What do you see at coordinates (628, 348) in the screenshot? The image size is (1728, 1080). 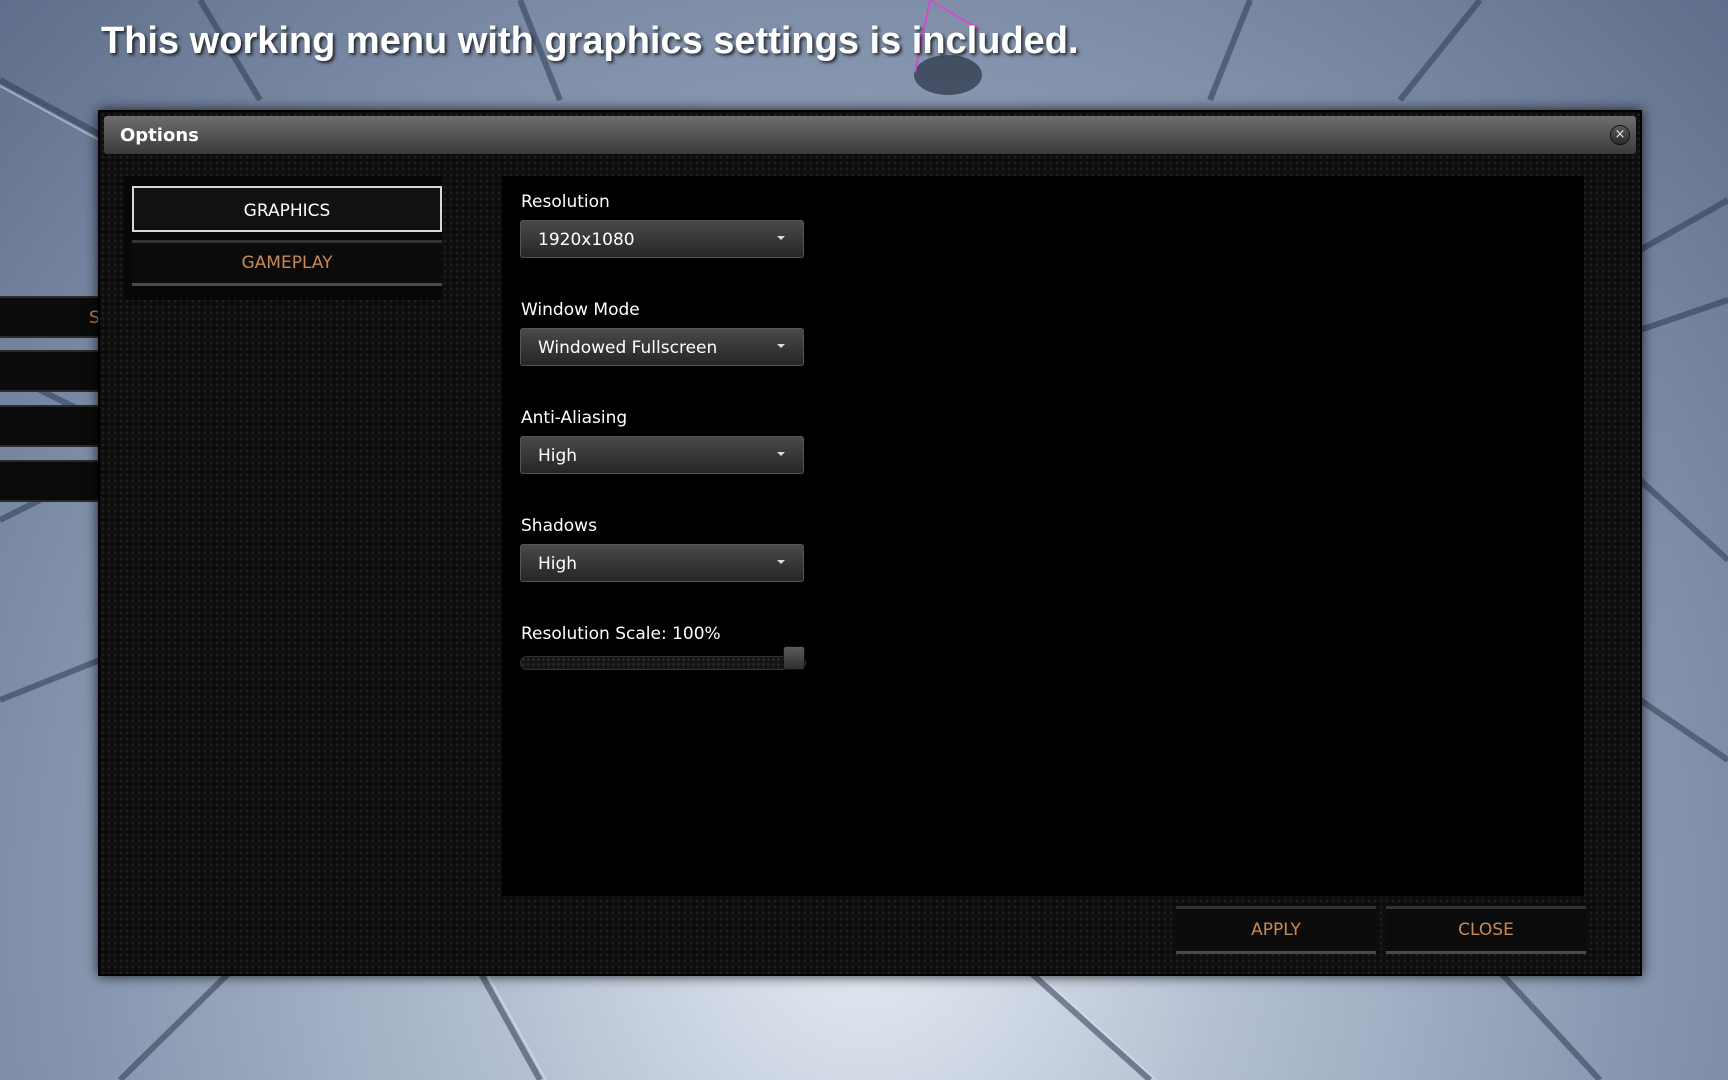 I see `window-mode-value: Windowed Fullscreen` at bounding box center [628, 348].